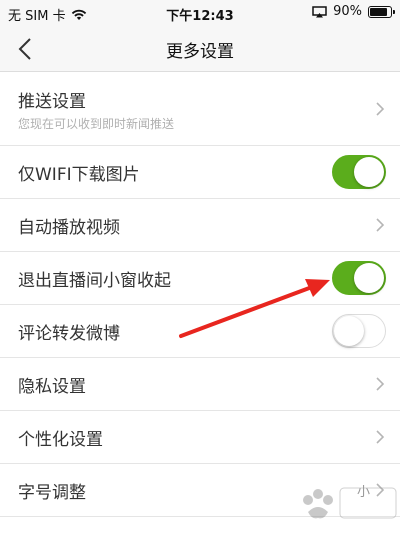 The image size is (400, 533). I want to click on repost-weibo-toggle, so click(359, 331).